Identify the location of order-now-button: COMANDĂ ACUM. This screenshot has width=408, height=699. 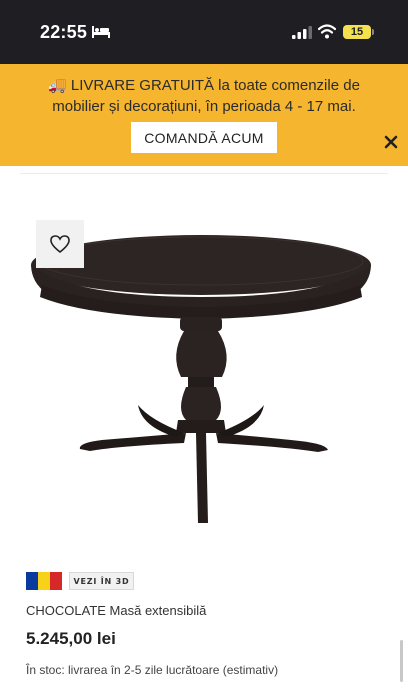
(204, 137).